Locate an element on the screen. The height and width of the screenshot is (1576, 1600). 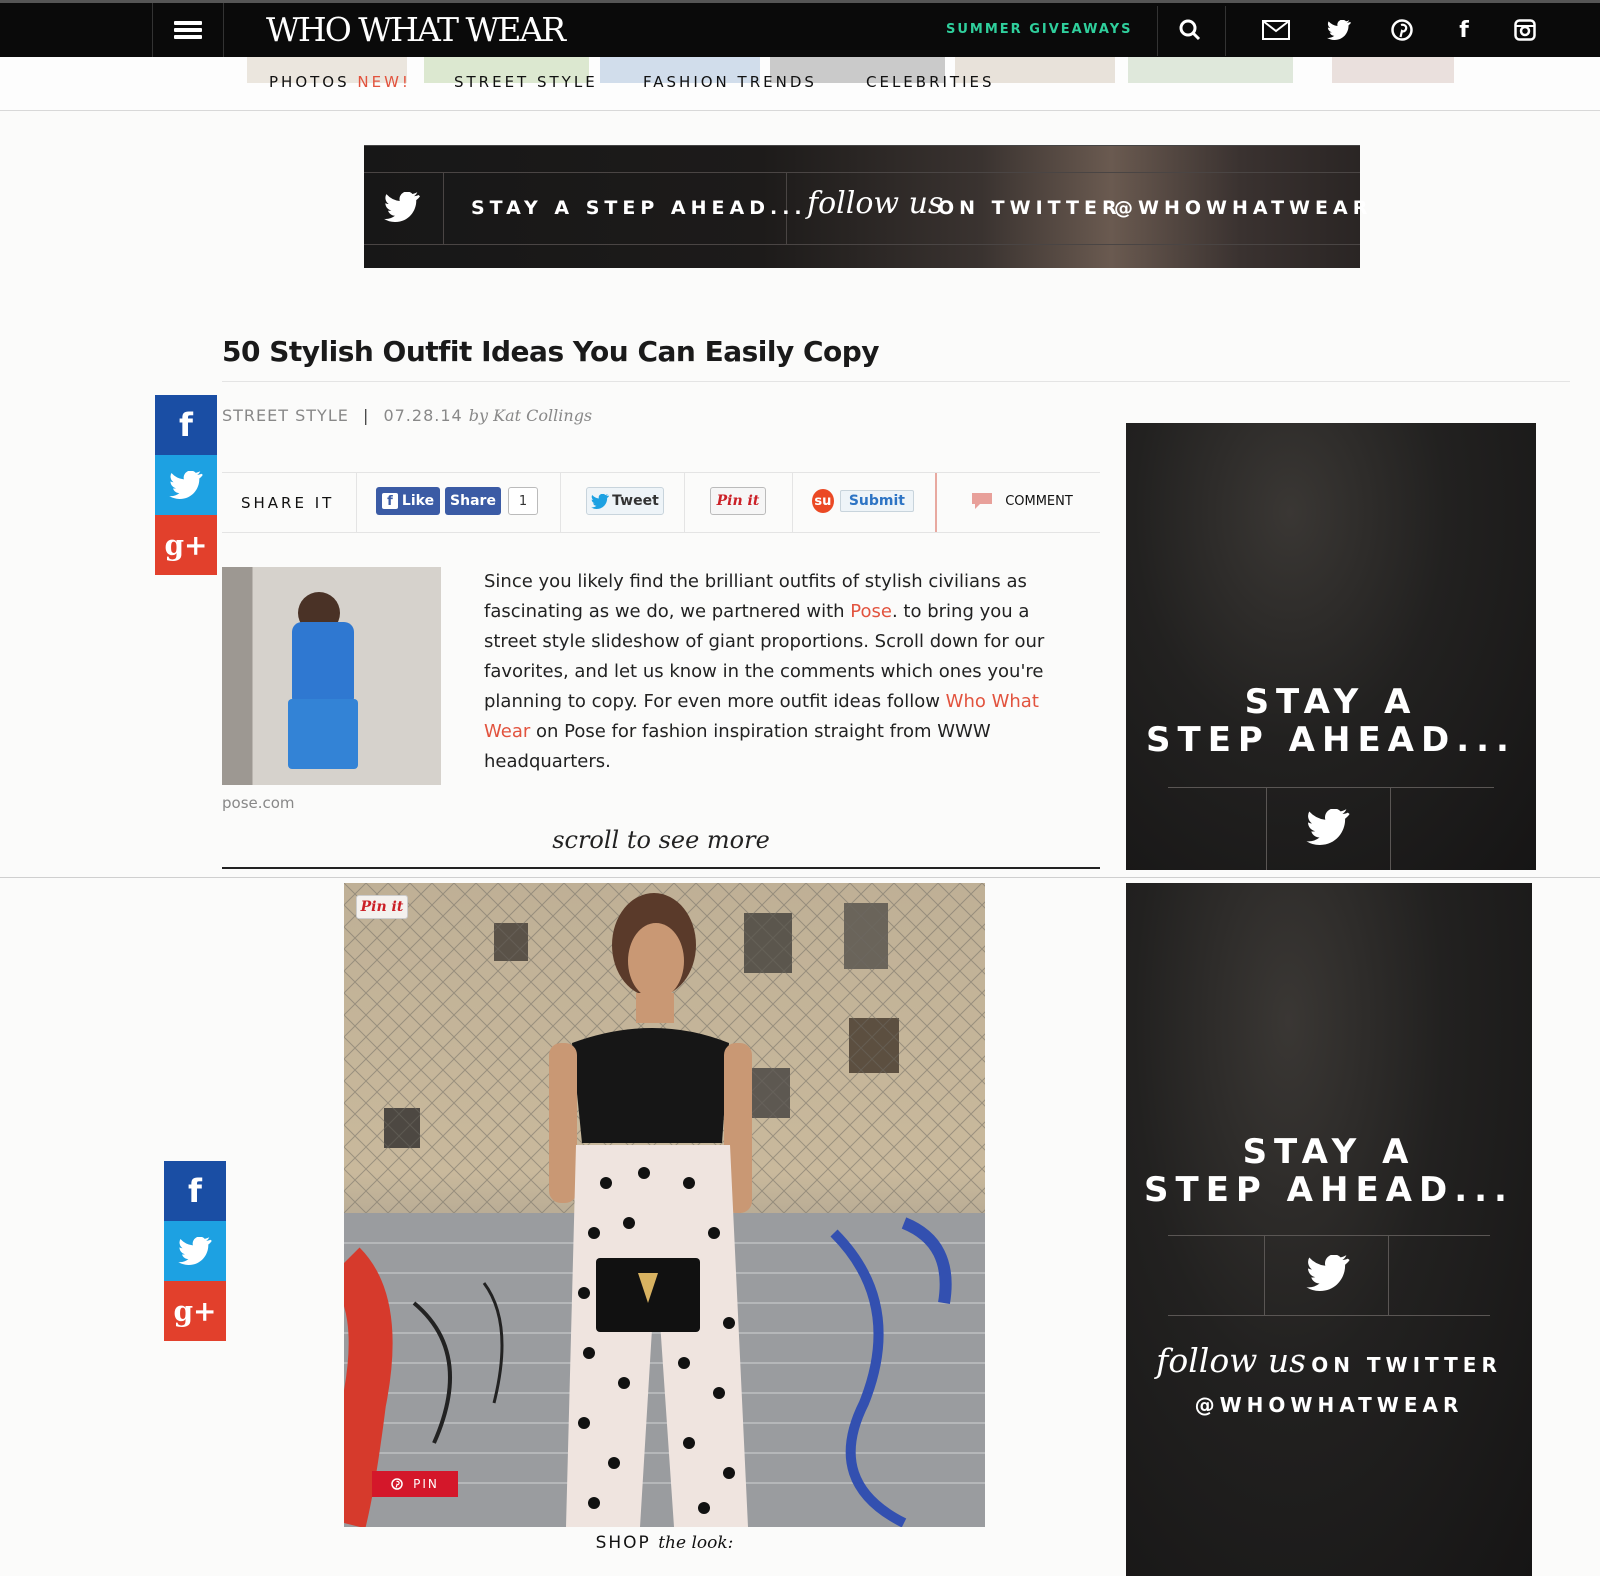
article-category: STREET STYLE is located at coordinates (285, 415).